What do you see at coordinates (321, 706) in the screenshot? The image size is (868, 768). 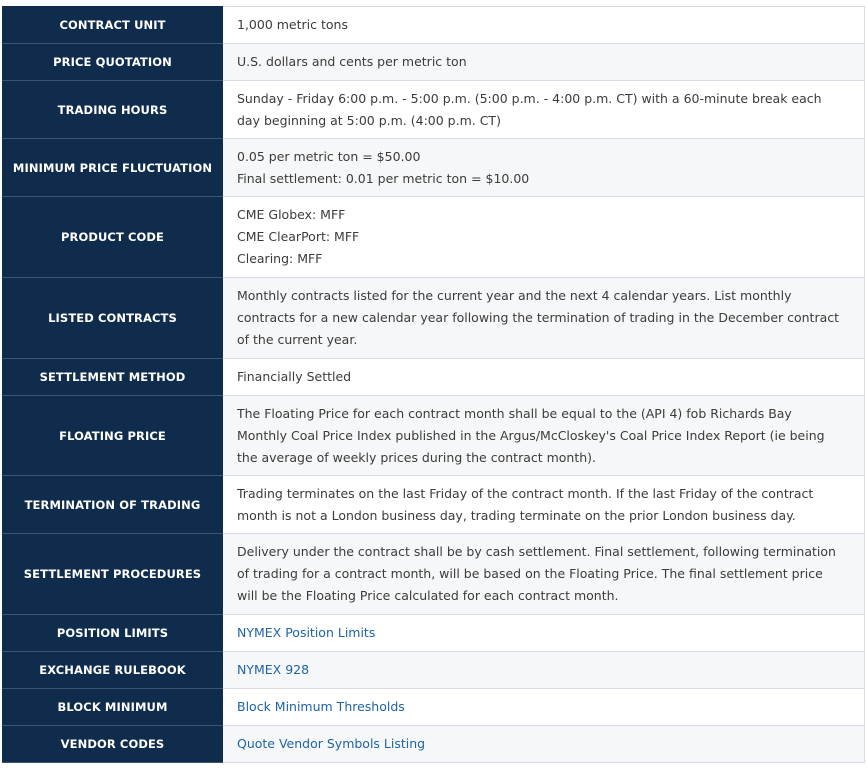 I see `block-minimum-link: Block Minimum Thresholds` at bounding box center [321, 706].